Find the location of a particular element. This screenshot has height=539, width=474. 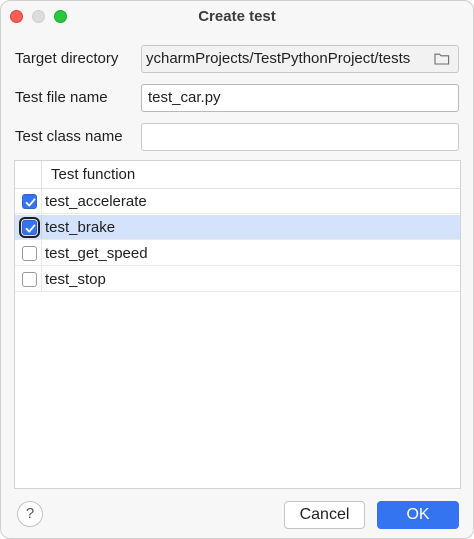

test-file-name-field: test_car.py is located at coordinates (300, 98).